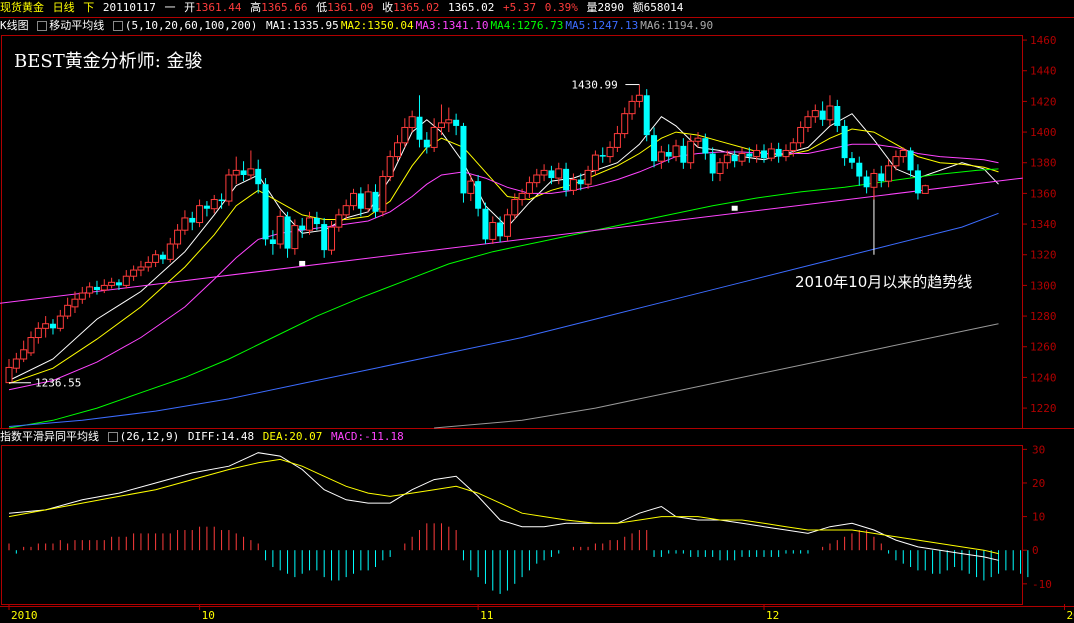 This screenshot has height=623, width=1074. Describe the element at coordinates (638, 7) in the screenshot. I see `amount-label: 额` at that location.